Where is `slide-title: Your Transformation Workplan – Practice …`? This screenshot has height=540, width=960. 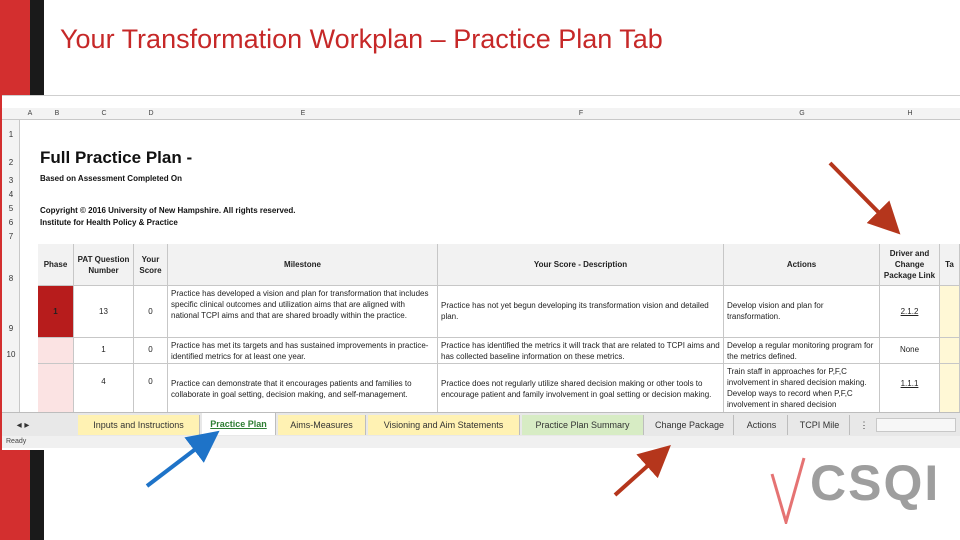 slide-title: Your Transformation Workplan – Practice … is located at coordinates (361, 39).